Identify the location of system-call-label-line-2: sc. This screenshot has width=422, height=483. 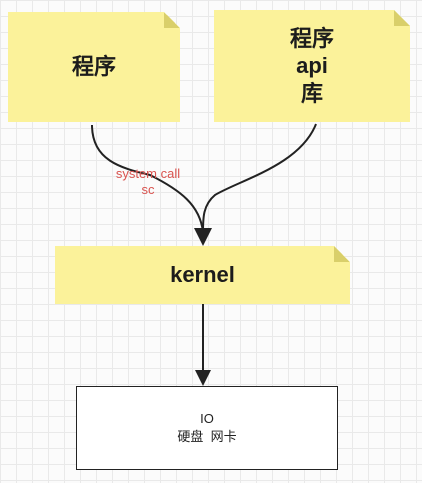
(148, 190).